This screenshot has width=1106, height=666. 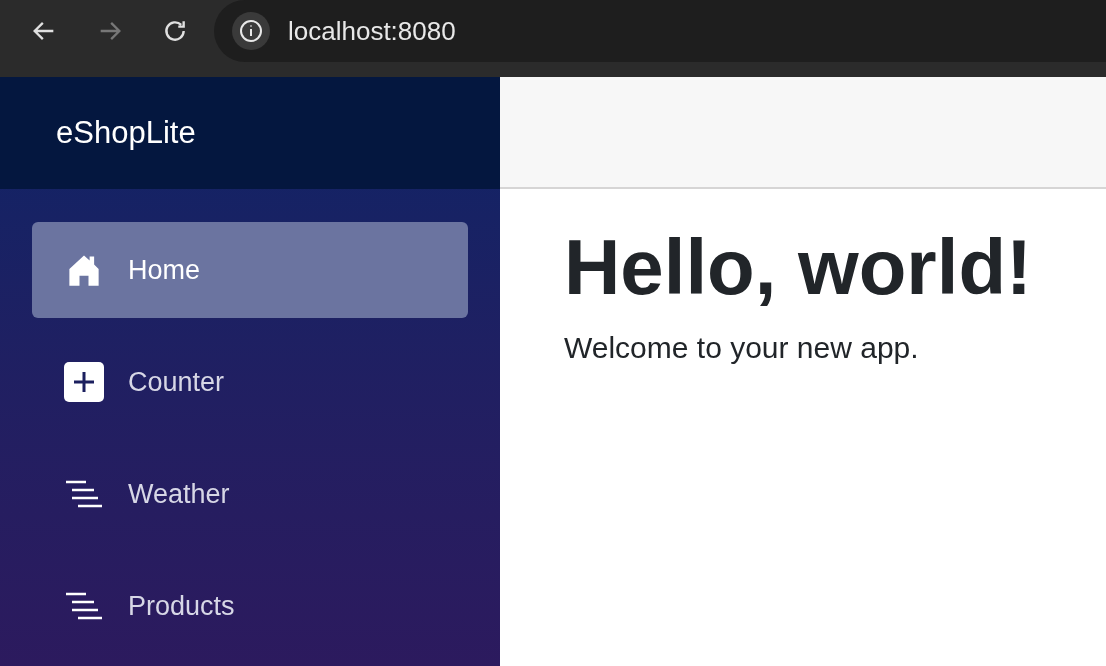 What do you see at coordinates (175, 31) in the screenshot?
I see `reload-icon` at bounding box center [175, 31].